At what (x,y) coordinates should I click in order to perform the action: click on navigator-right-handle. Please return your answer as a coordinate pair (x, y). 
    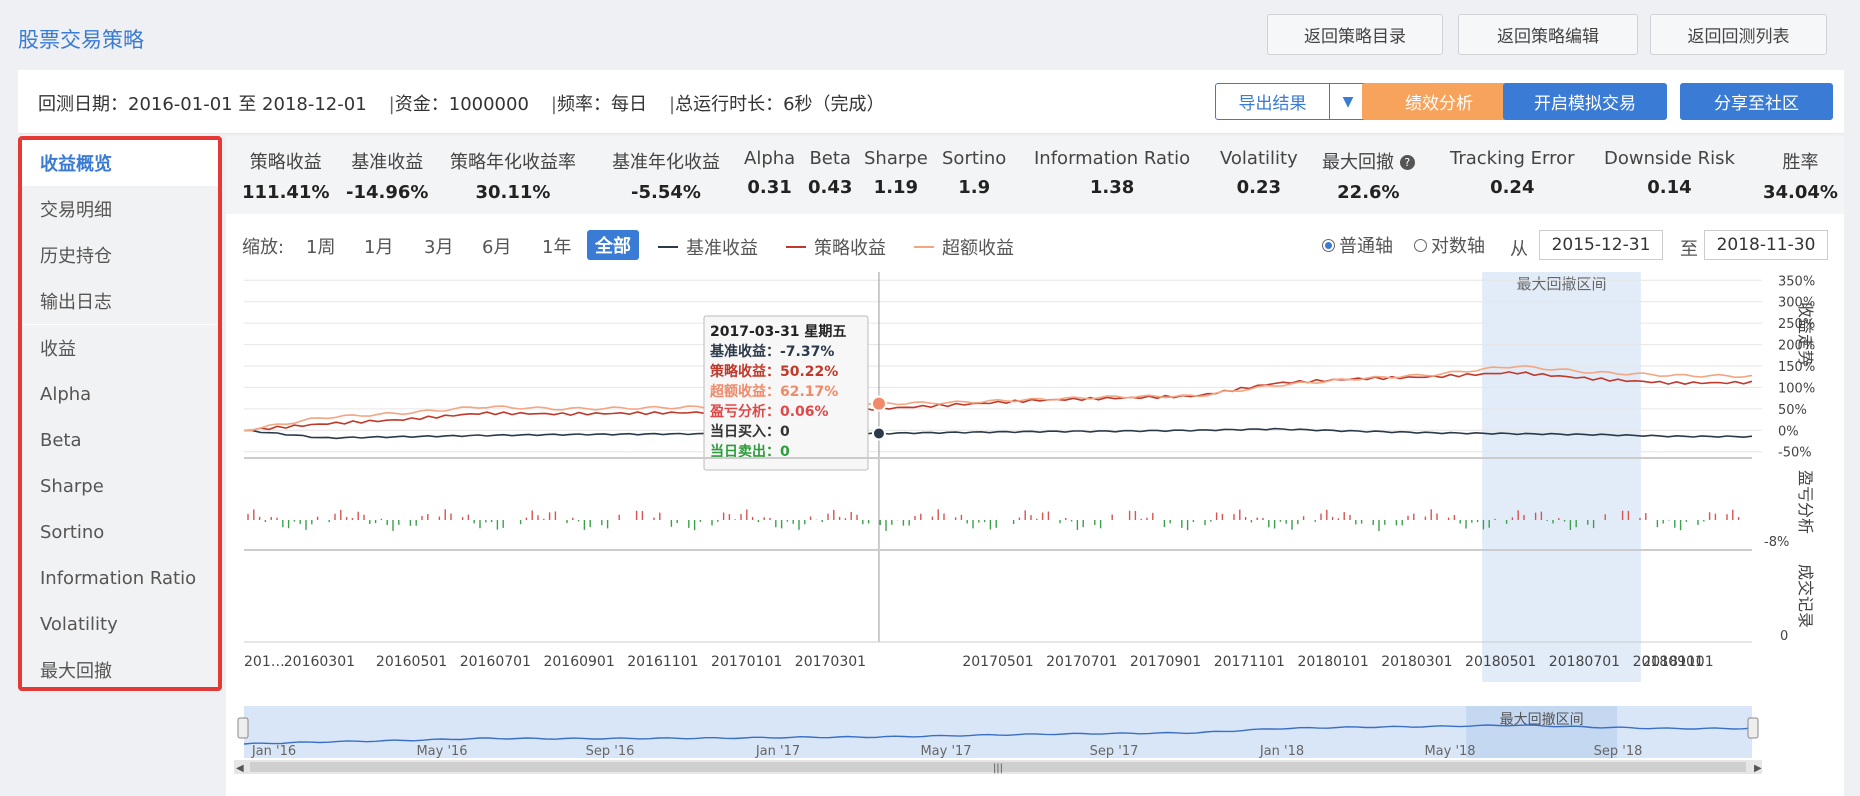
    Looking at the image, I should click on (1753, 728).